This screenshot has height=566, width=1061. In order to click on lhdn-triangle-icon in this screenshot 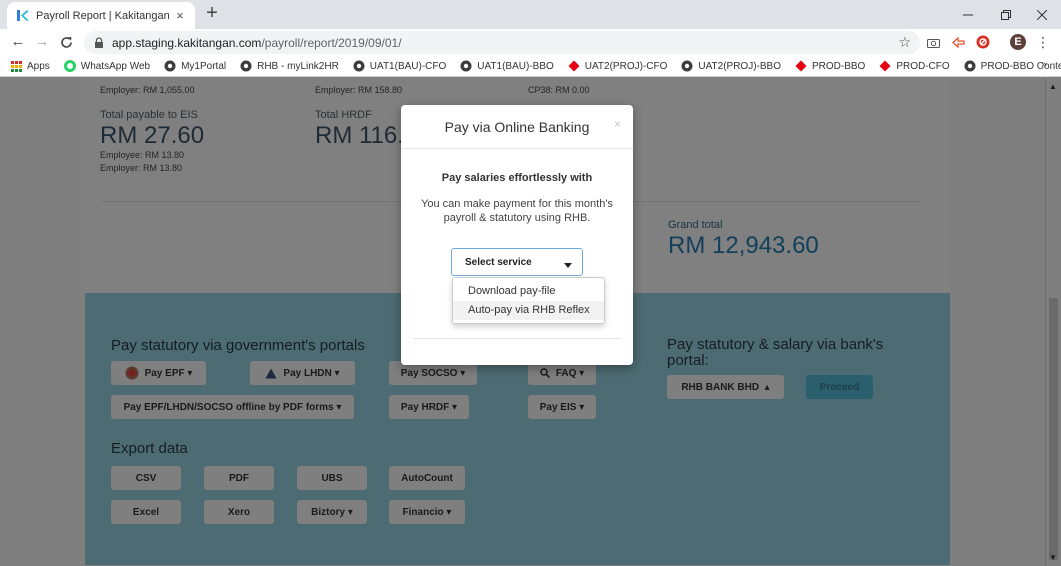, I will do `click(271, 373)`.